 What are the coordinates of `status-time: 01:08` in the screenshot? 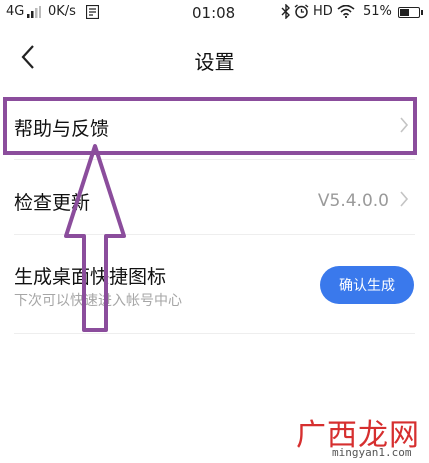 It's located at (214, 13).